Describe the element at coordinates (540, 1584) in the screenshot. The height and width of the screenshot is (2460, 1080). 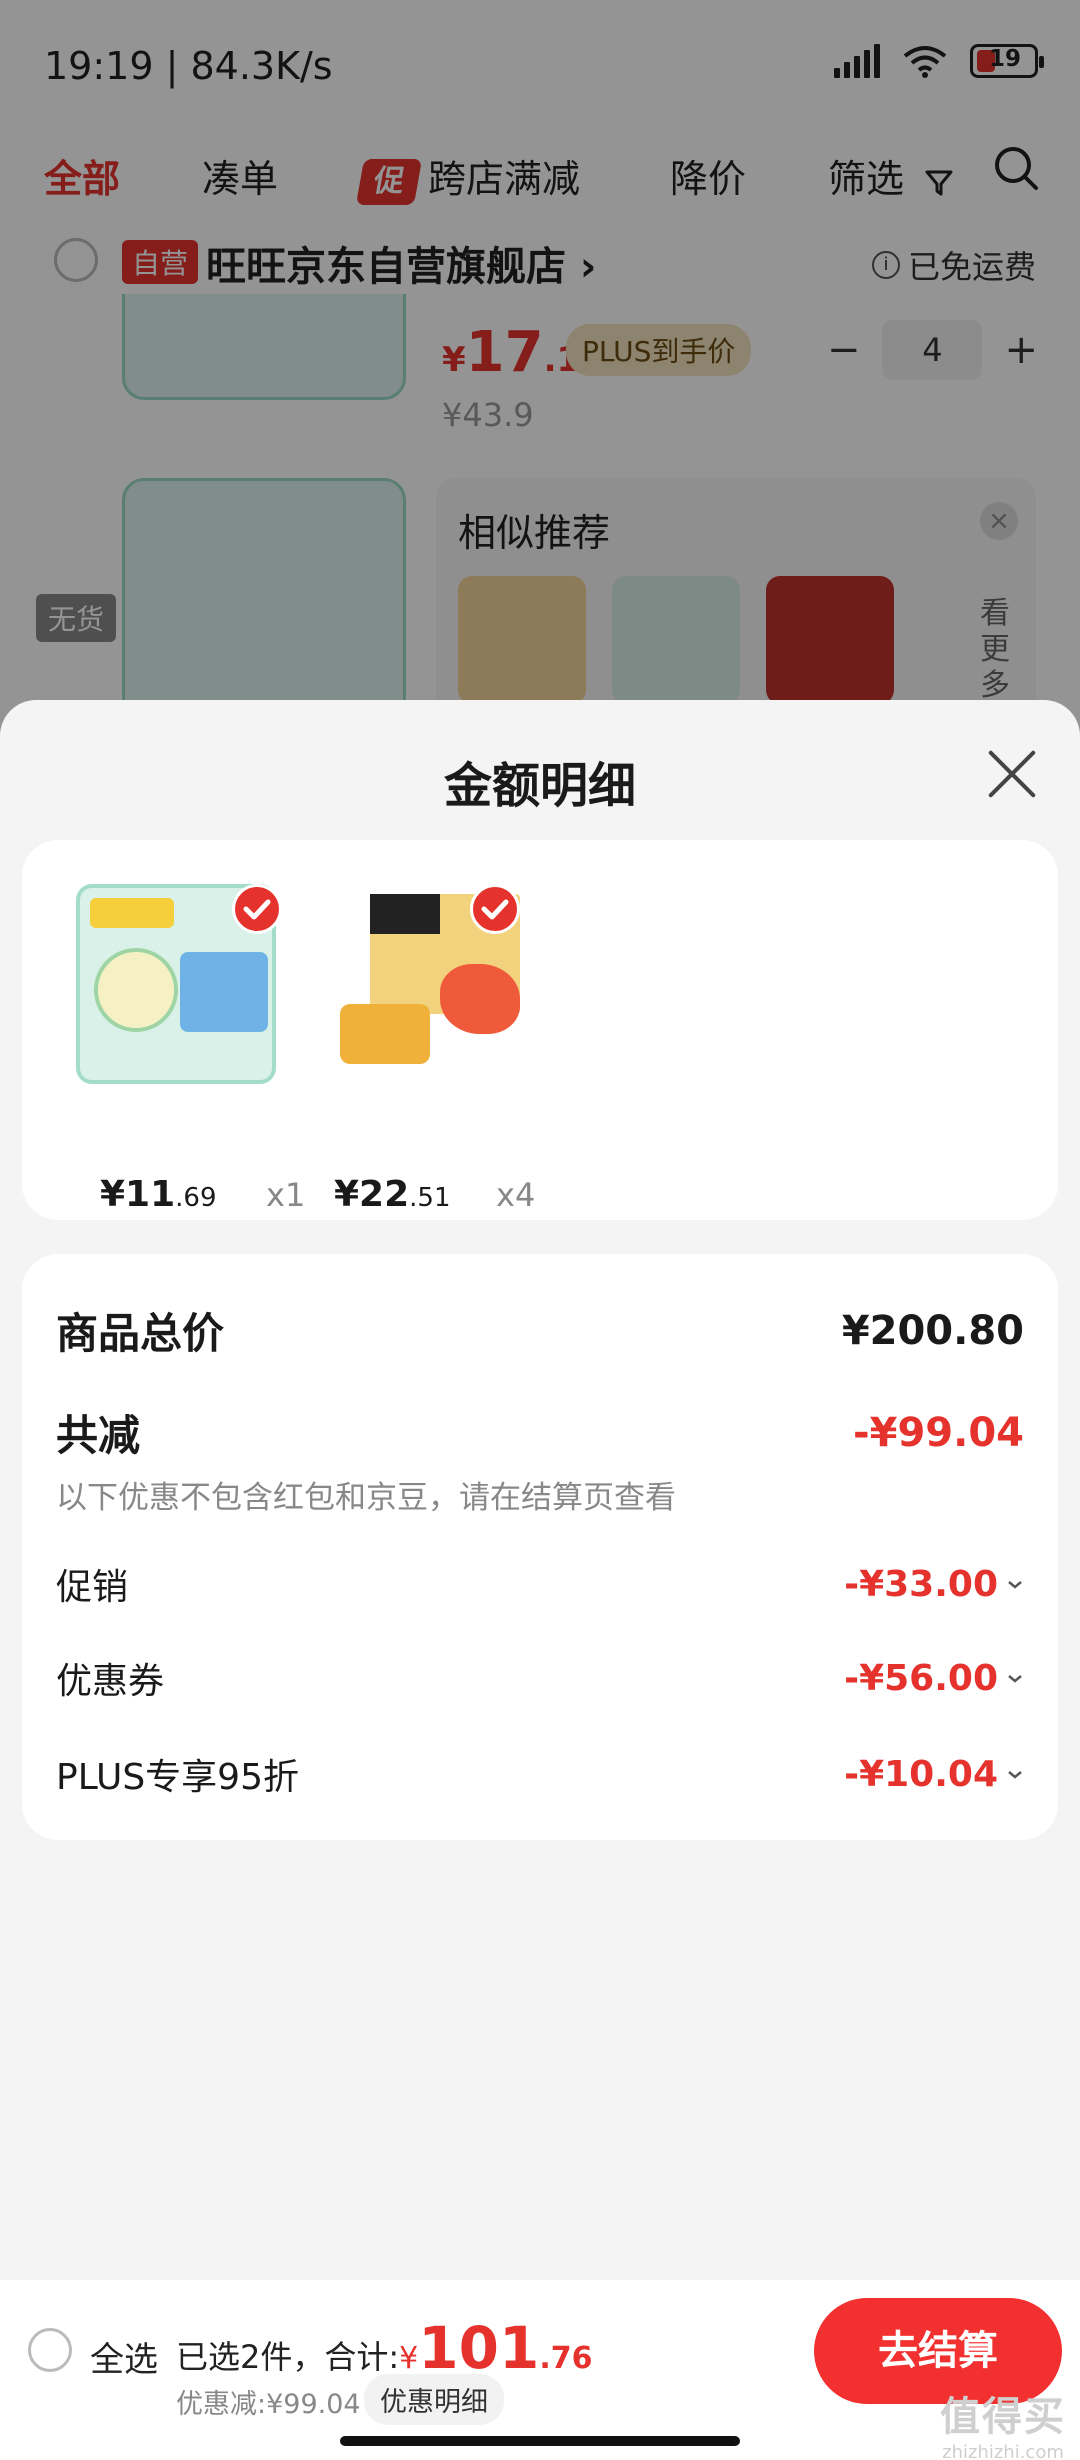
I see `promotion-row: 促销 -¥33.00` at that location.